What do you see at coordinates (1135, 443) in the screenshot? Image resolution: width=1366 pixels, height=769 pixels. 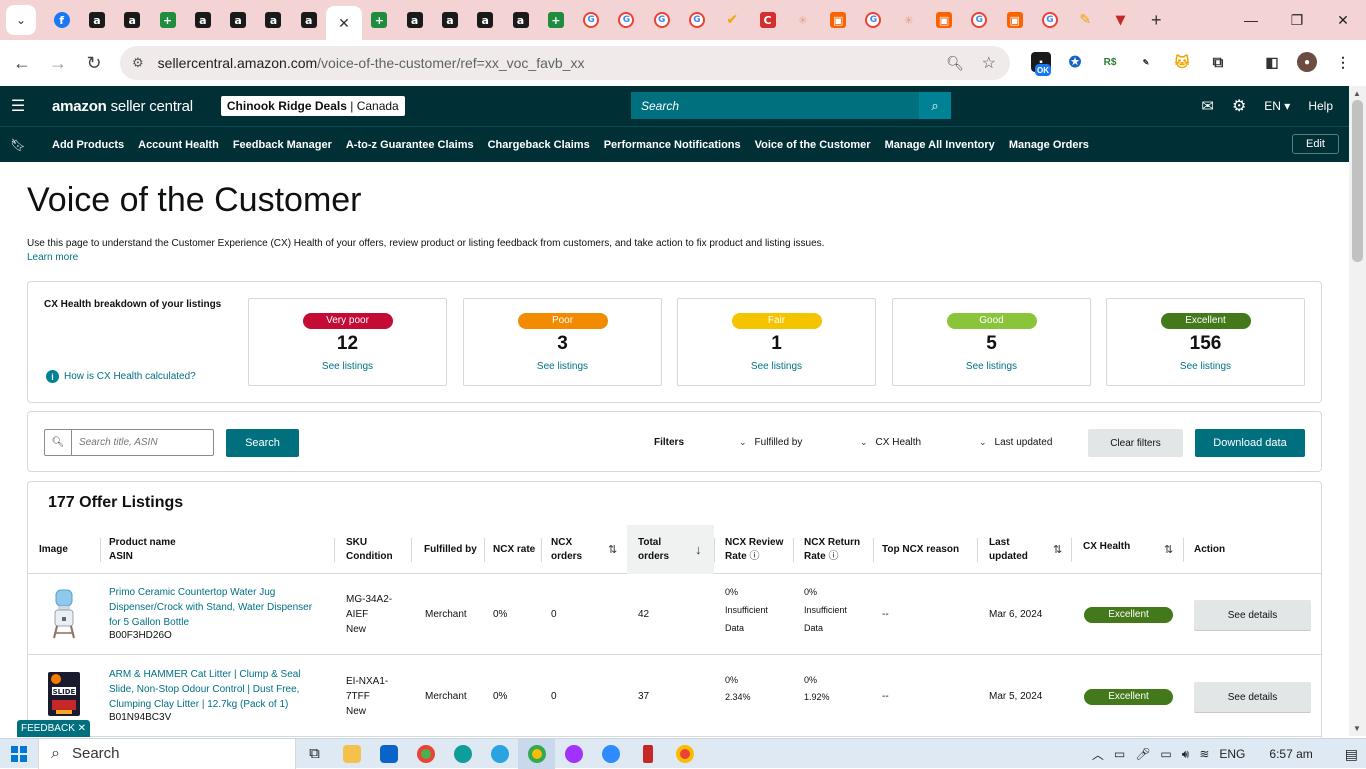 I see `clear-filters-button: Clear filters` at bounding box center [1135, 443].